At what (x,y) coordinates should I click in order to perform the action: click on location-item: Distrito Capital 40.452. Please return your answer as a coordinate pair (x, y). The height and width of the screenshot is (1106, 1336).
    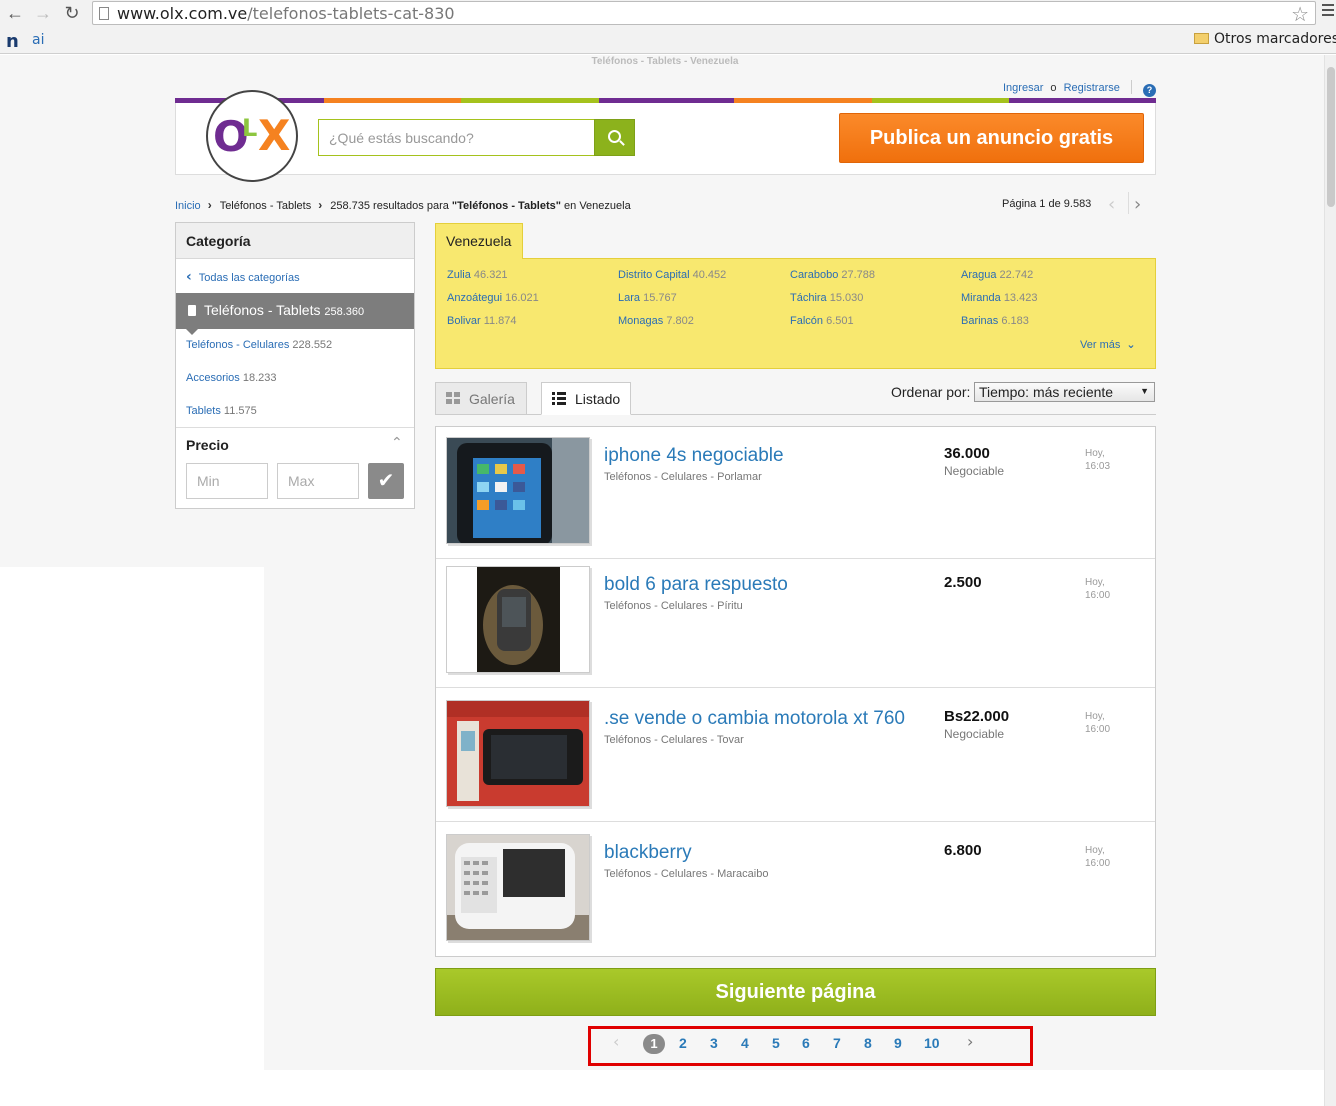
    Looking at the image, I should click on (672, 275).